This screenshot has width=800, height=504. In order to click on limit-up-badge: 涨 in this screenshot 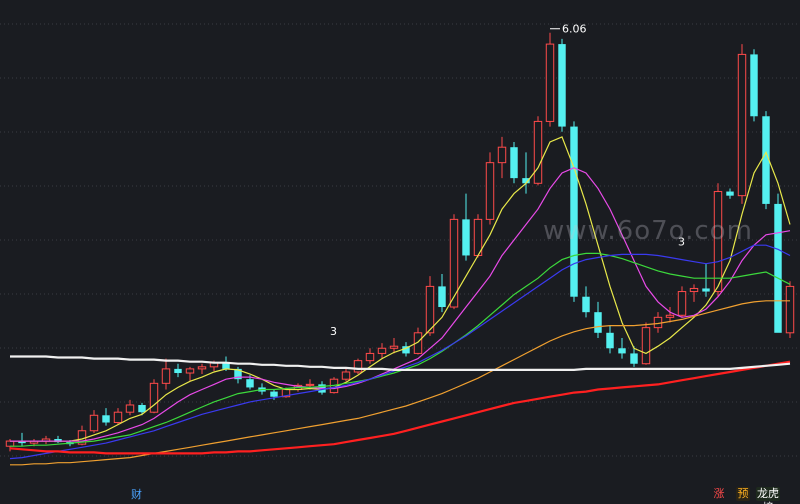, I will do `click(719, 494)`.